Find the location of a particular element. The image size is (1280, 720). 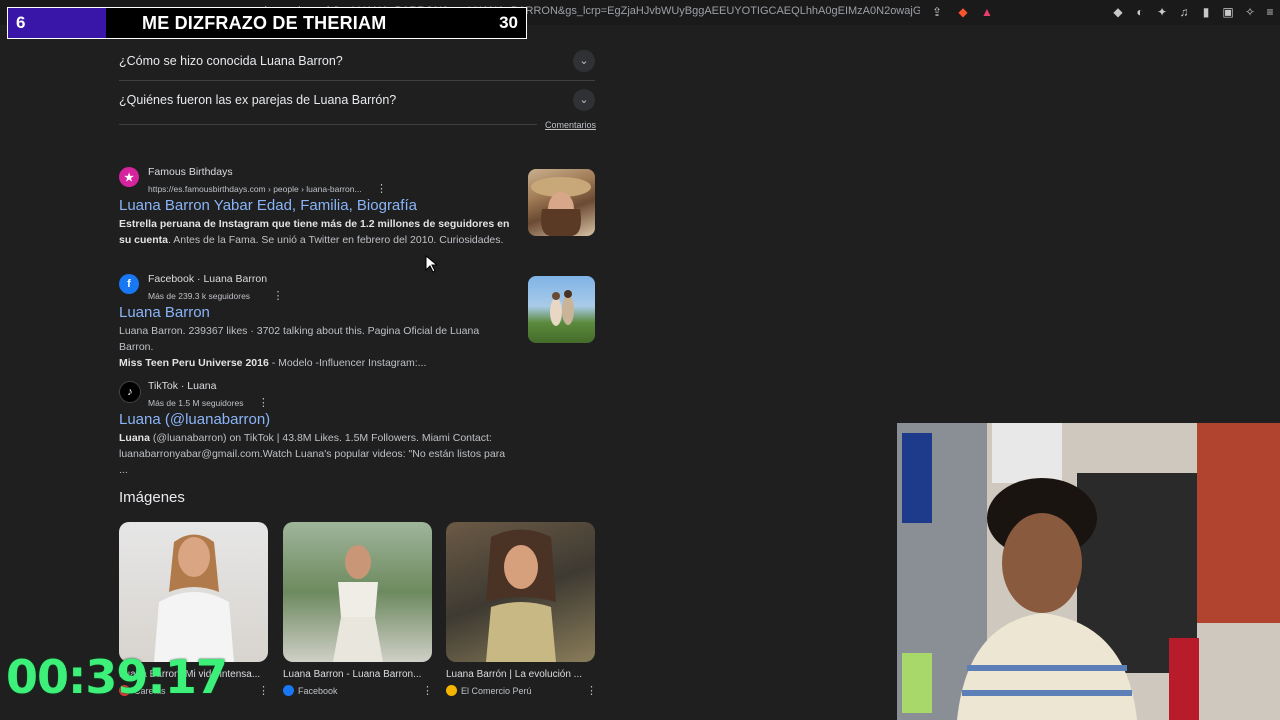

wallet-icon: ▣ is located at coordinates (1228, 12).